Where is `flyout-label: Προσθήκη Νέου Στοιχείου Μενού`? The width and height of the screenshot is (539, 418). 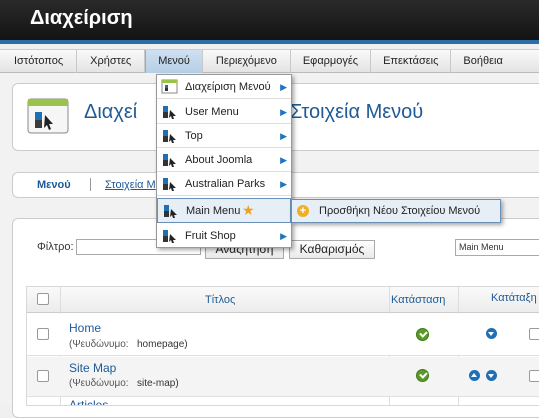
flyout-label: Προσθήκη Νέου Στοιχείου Μενού is located at coordinates (400, 211).